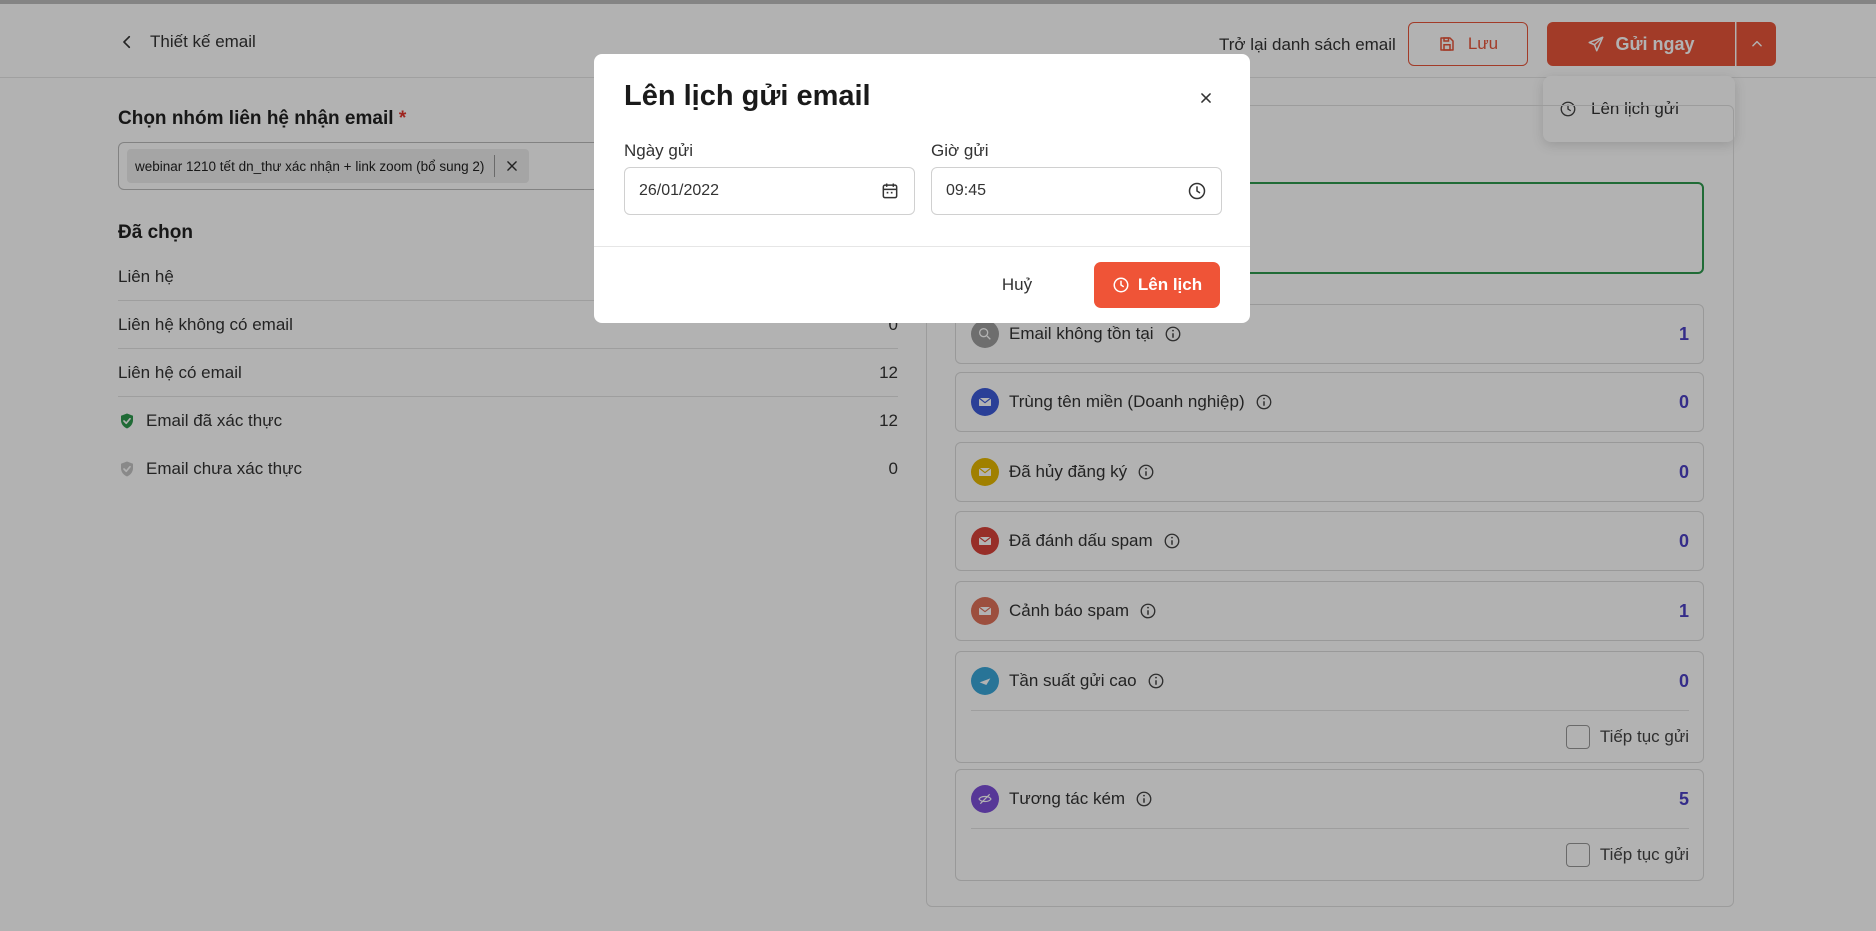 This screenshot has width=1876, height=931. Describe the element at coordinates (1017, 285) in the screenshot. I see `cancel-button: Huỷ` at that location.